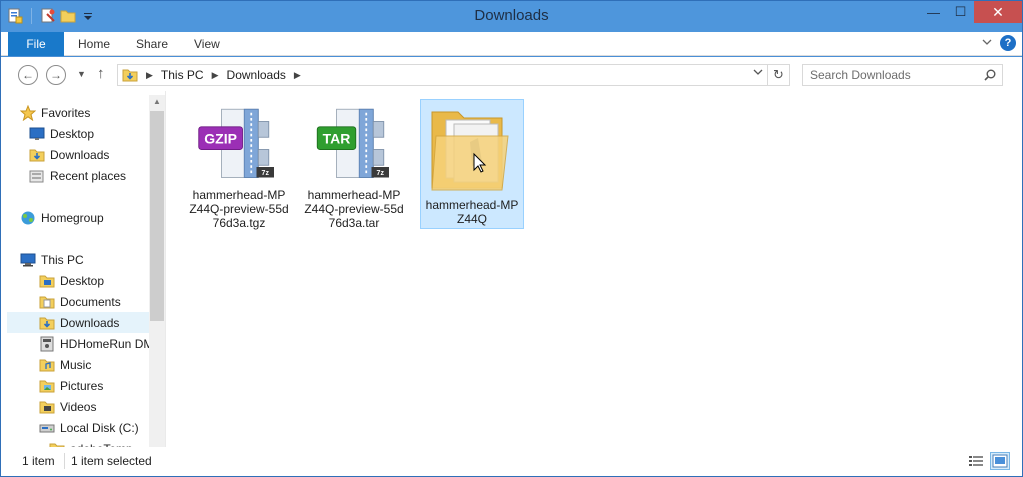 Image resolution: width=1023 pixels, height=477 pixels. I want to click on sidebar-item-pictures: Pictures, so click(93, 385).